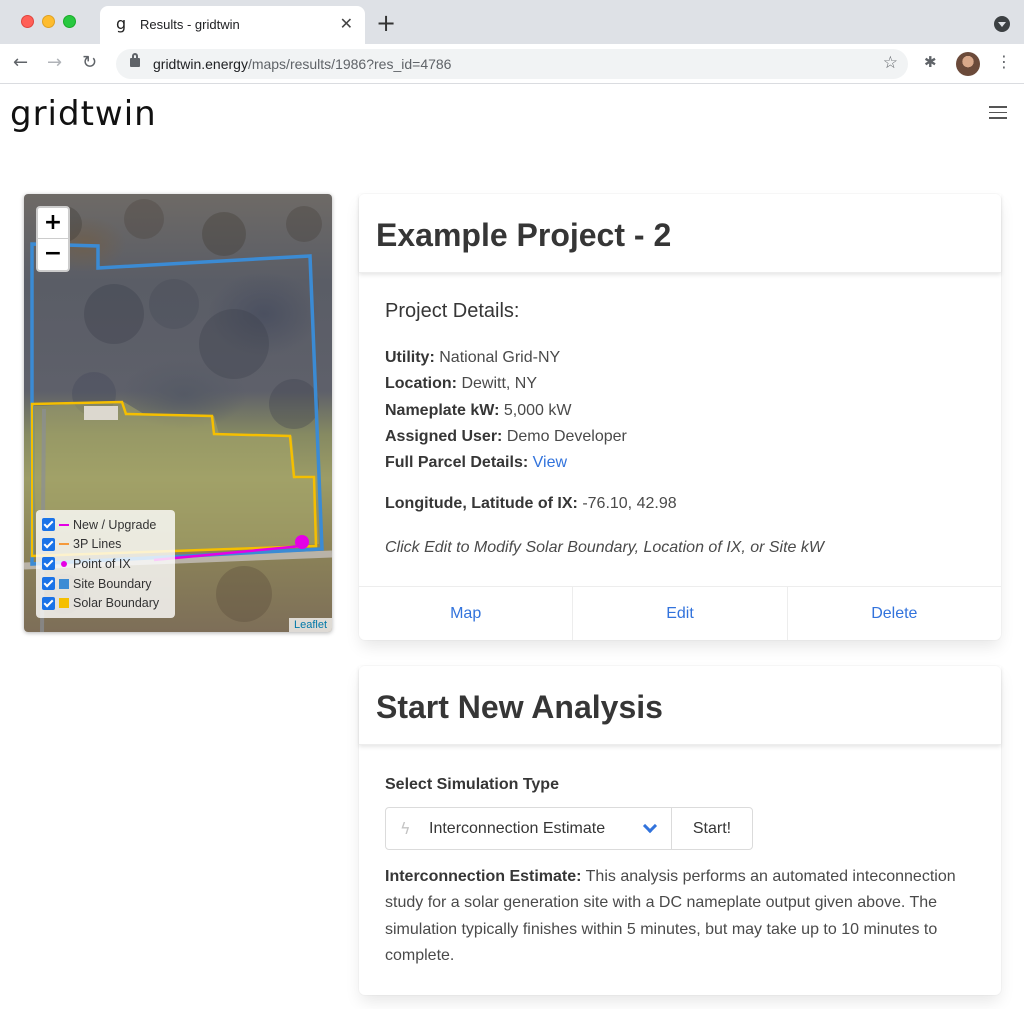 This screenshot has width=1024, height=1009. I want to click on legend-label: 3P Lines, so click(97, 544).